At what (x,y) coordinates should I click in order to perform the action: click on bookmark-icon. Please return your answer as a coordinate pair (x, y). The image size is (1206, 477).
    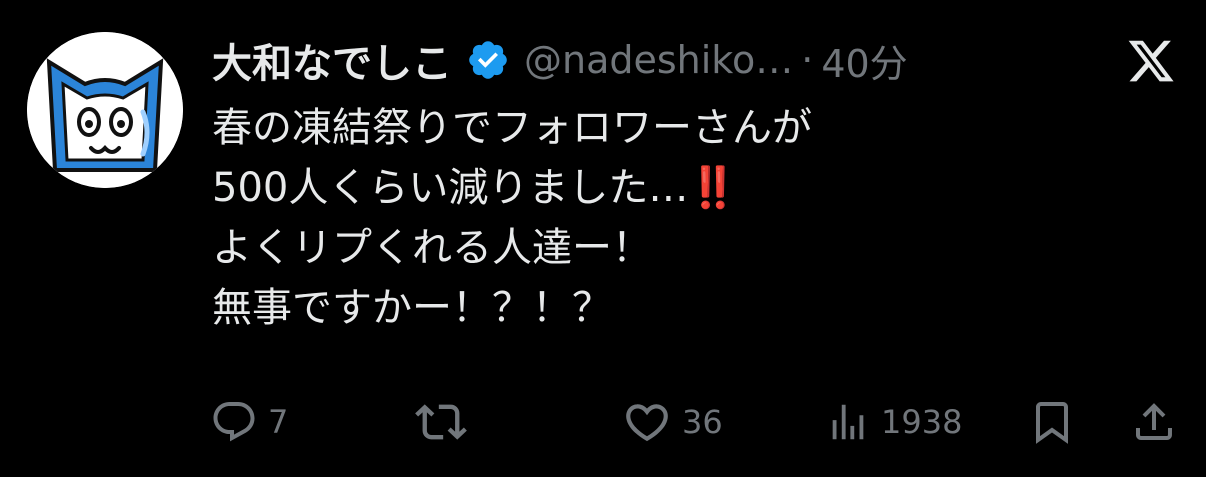
    Looking at the image, I should click on (1052, 423).